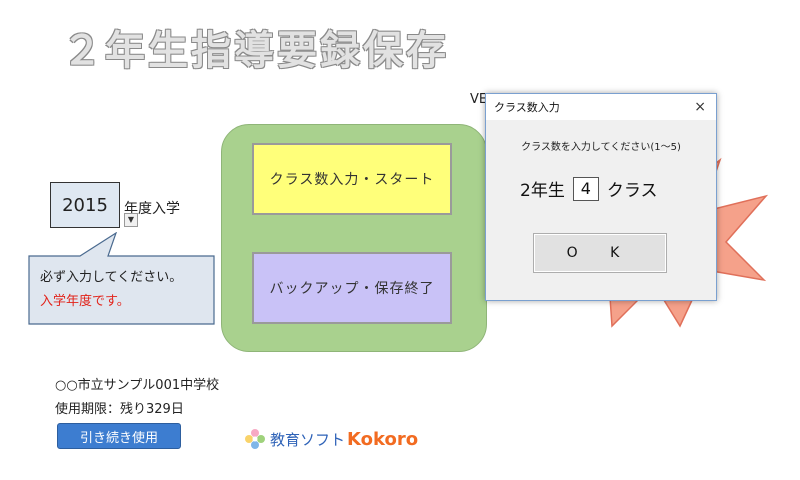  What do you see at coordinates (137, 385) in the screenshot?
I see `school-name: ○○市立サンプル001中学校` at bounding box center [137, 385].